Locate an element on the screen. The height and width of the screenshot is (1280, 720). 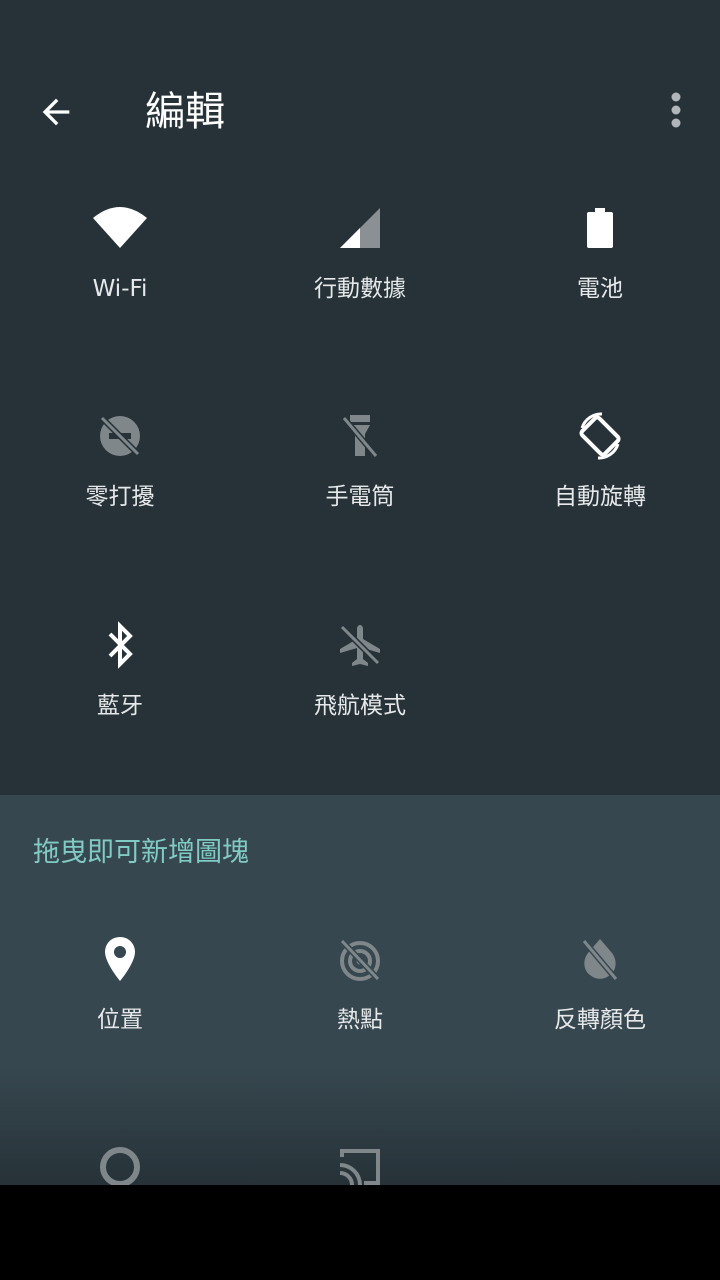
more-vert-icon is located at coordinates (676, 110).